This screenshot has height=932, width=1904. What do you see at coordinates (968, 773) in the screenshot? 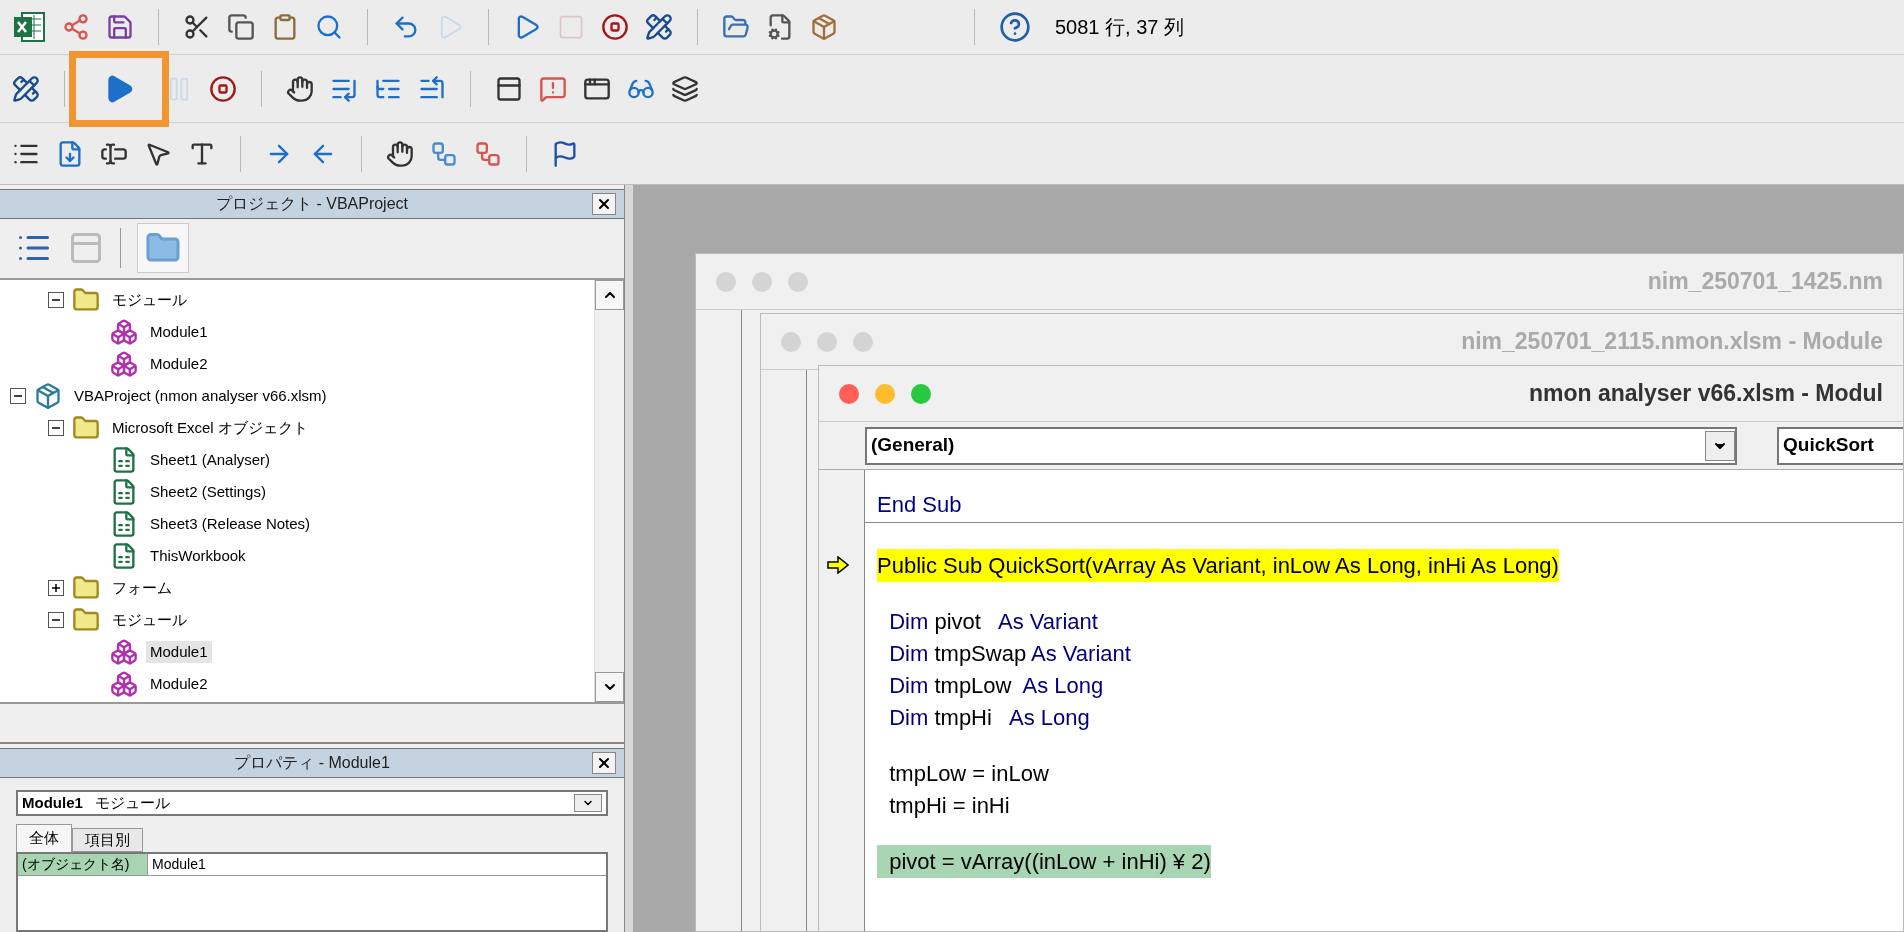
I see `code-line: tmpLow = inLow` at bounding box center [968, 773].